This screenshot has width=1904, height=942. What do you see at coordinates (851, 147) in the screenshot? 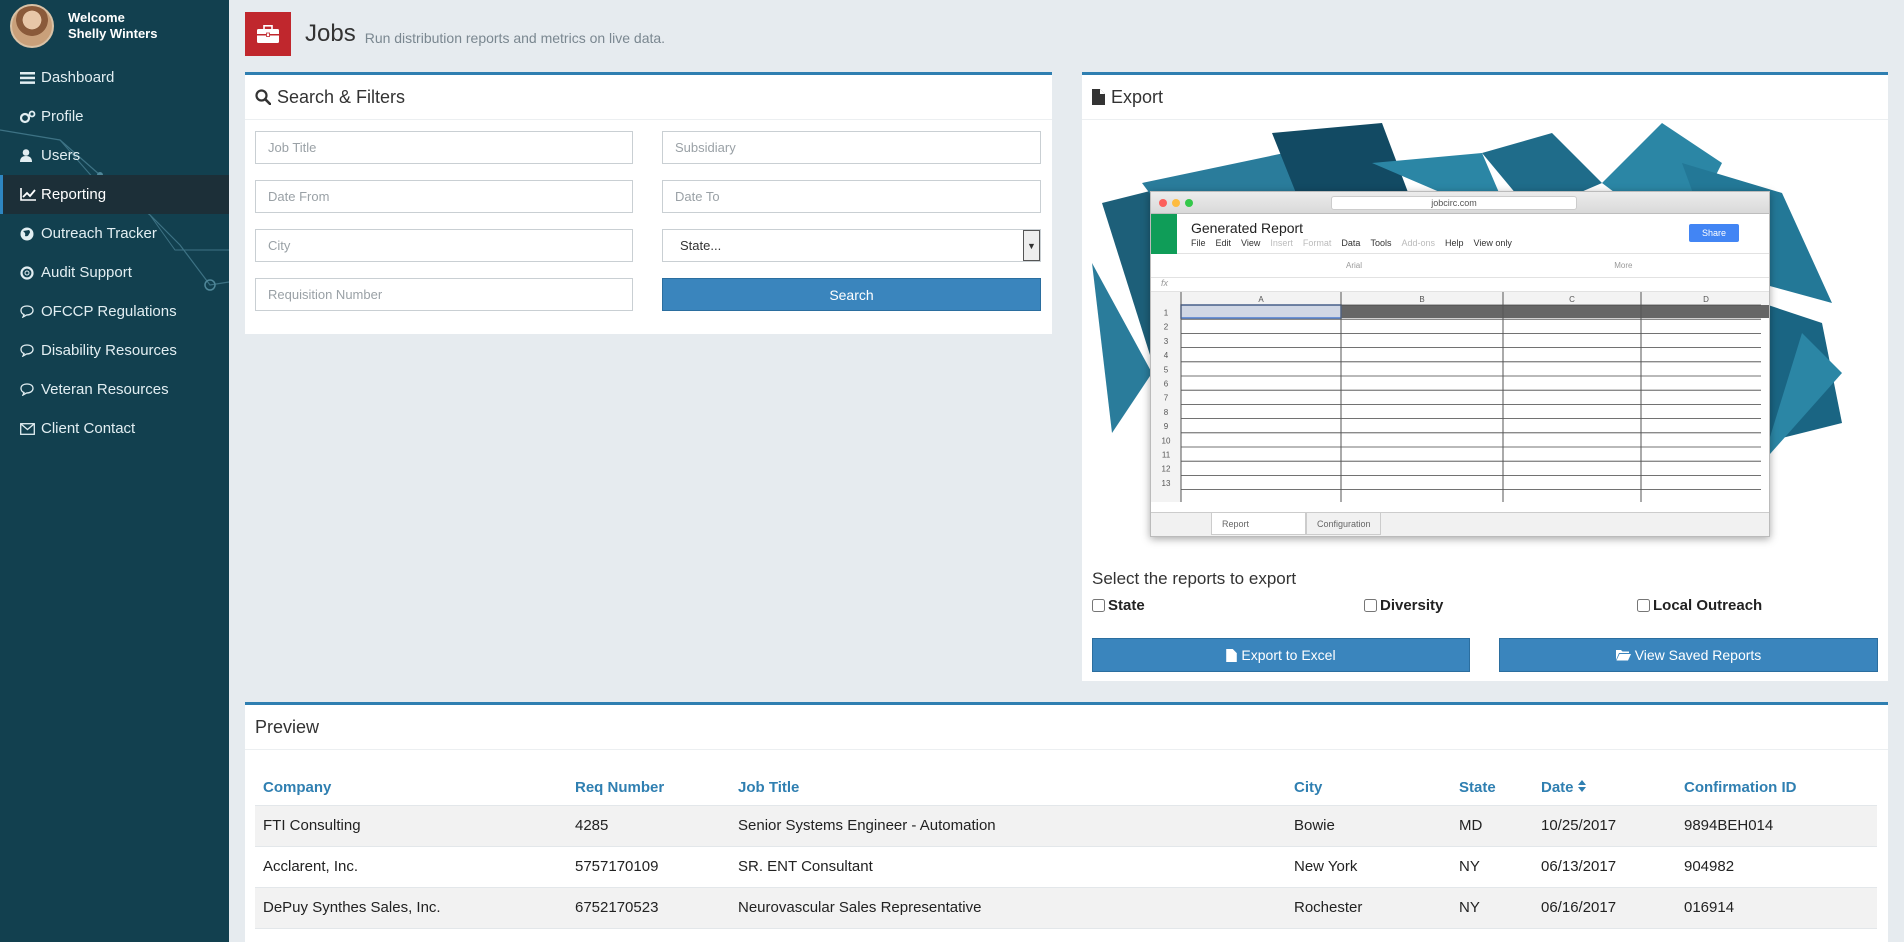
I see `subsidiary-input` at bounding box center [851, 147].